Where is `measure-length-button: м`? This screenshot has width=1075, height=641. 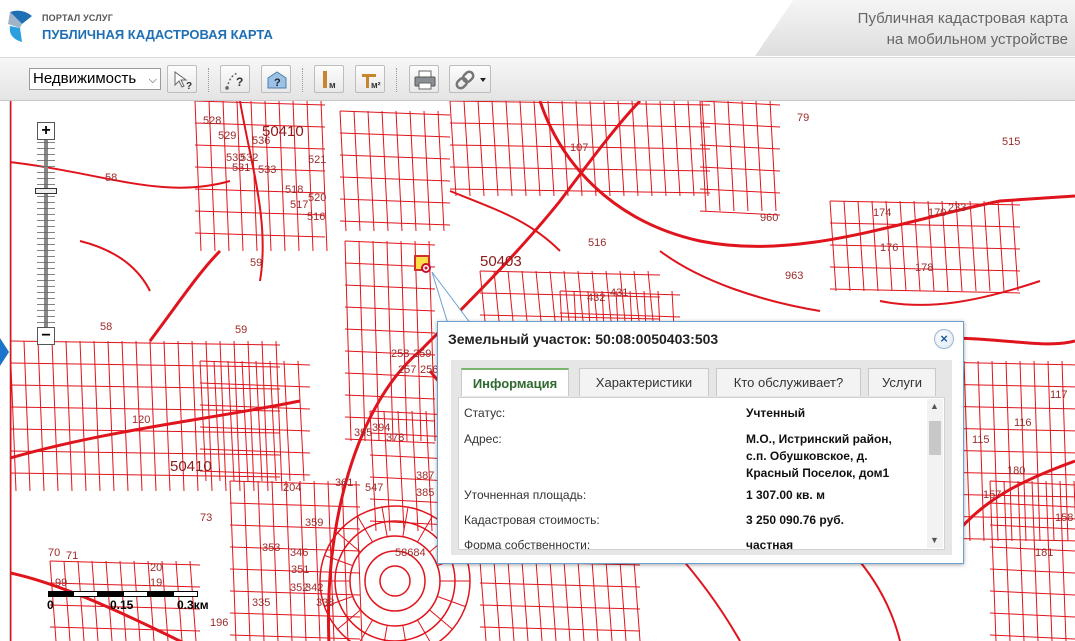 measure-length-button: м is located at coordinates (329, 79).